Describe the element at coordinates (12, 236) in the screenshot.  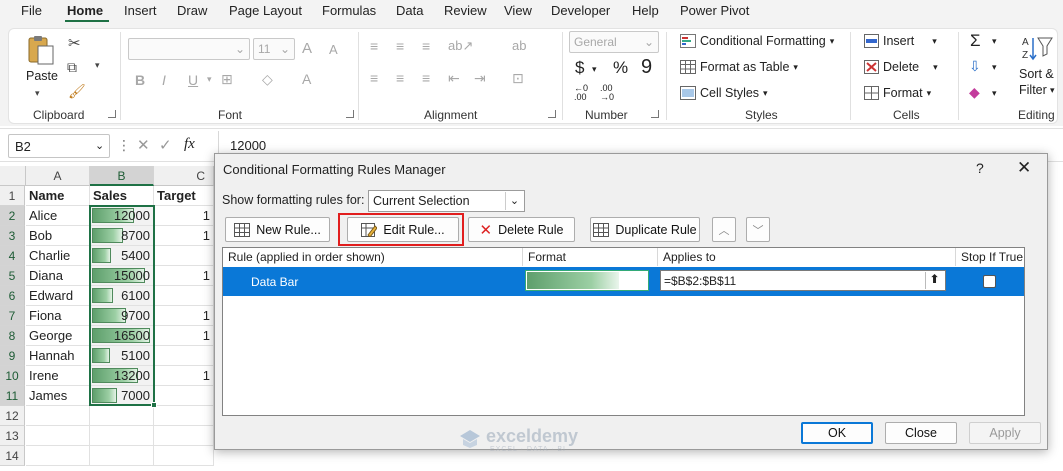
I see `row-header: 3` at that location.